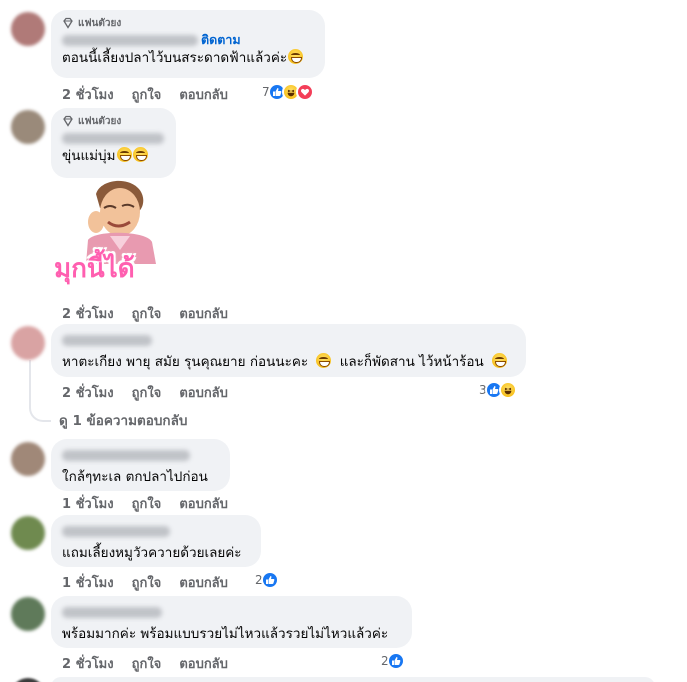 The image size is (687, 682). Describe the element at coordinates (296, 56) in the screenshot. I see `rofl-emoji-icon` at that location.